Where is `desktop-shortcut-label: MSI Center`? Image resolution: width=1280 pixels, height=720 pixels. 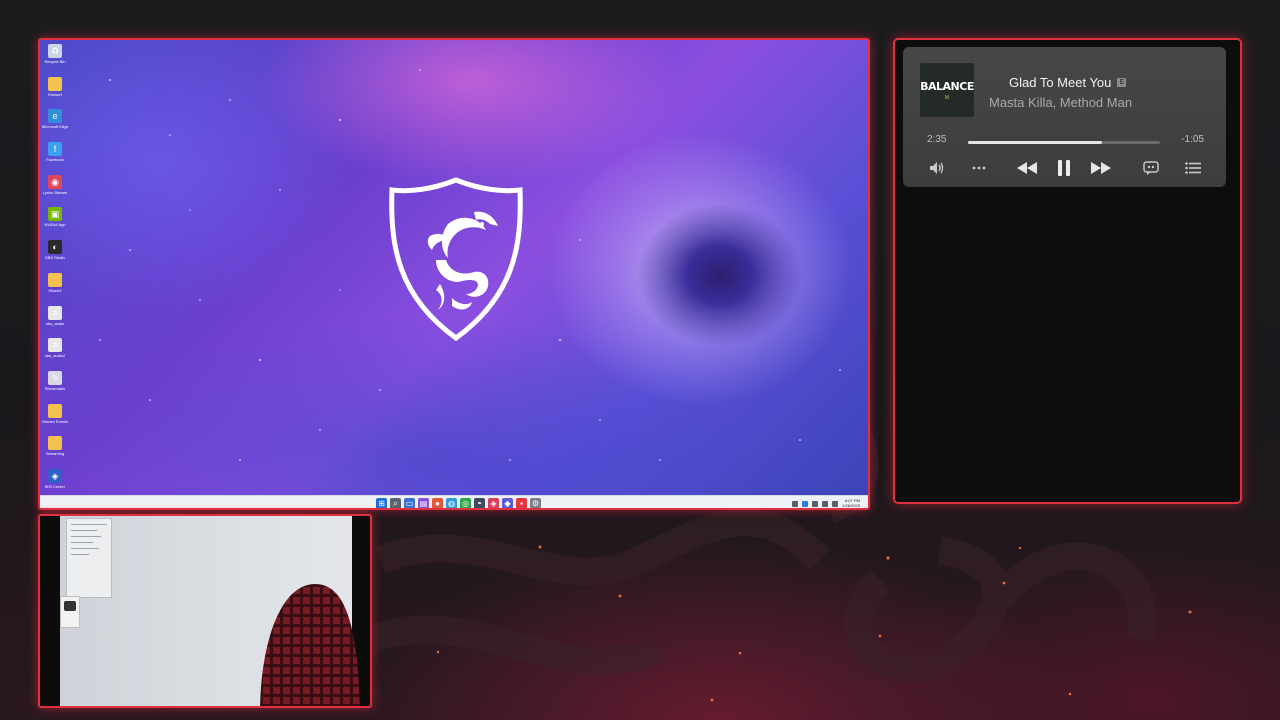
desktop-shortcut-label: MSI Center is located at coordinates (55, 486).